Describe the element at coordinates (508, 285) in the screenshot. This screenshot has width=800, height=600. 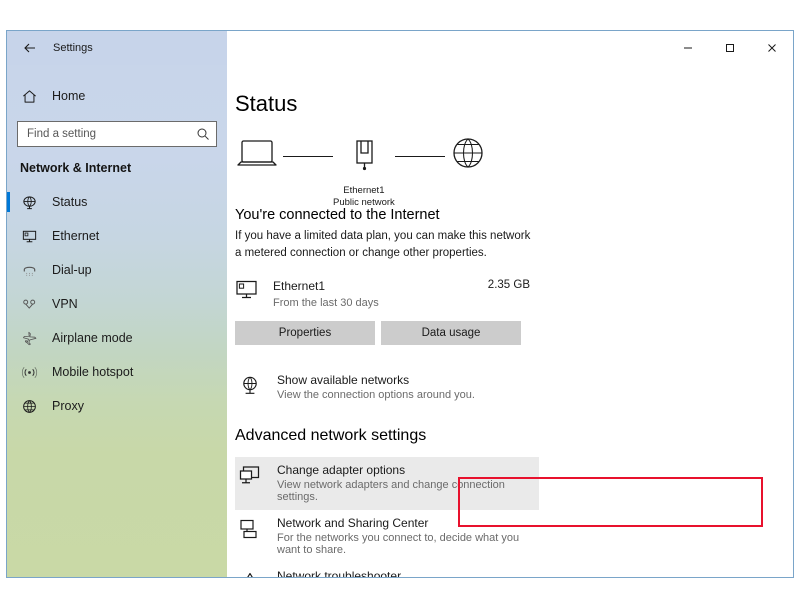
I see `adapter-data-usage: 2.35 GB` at that location.